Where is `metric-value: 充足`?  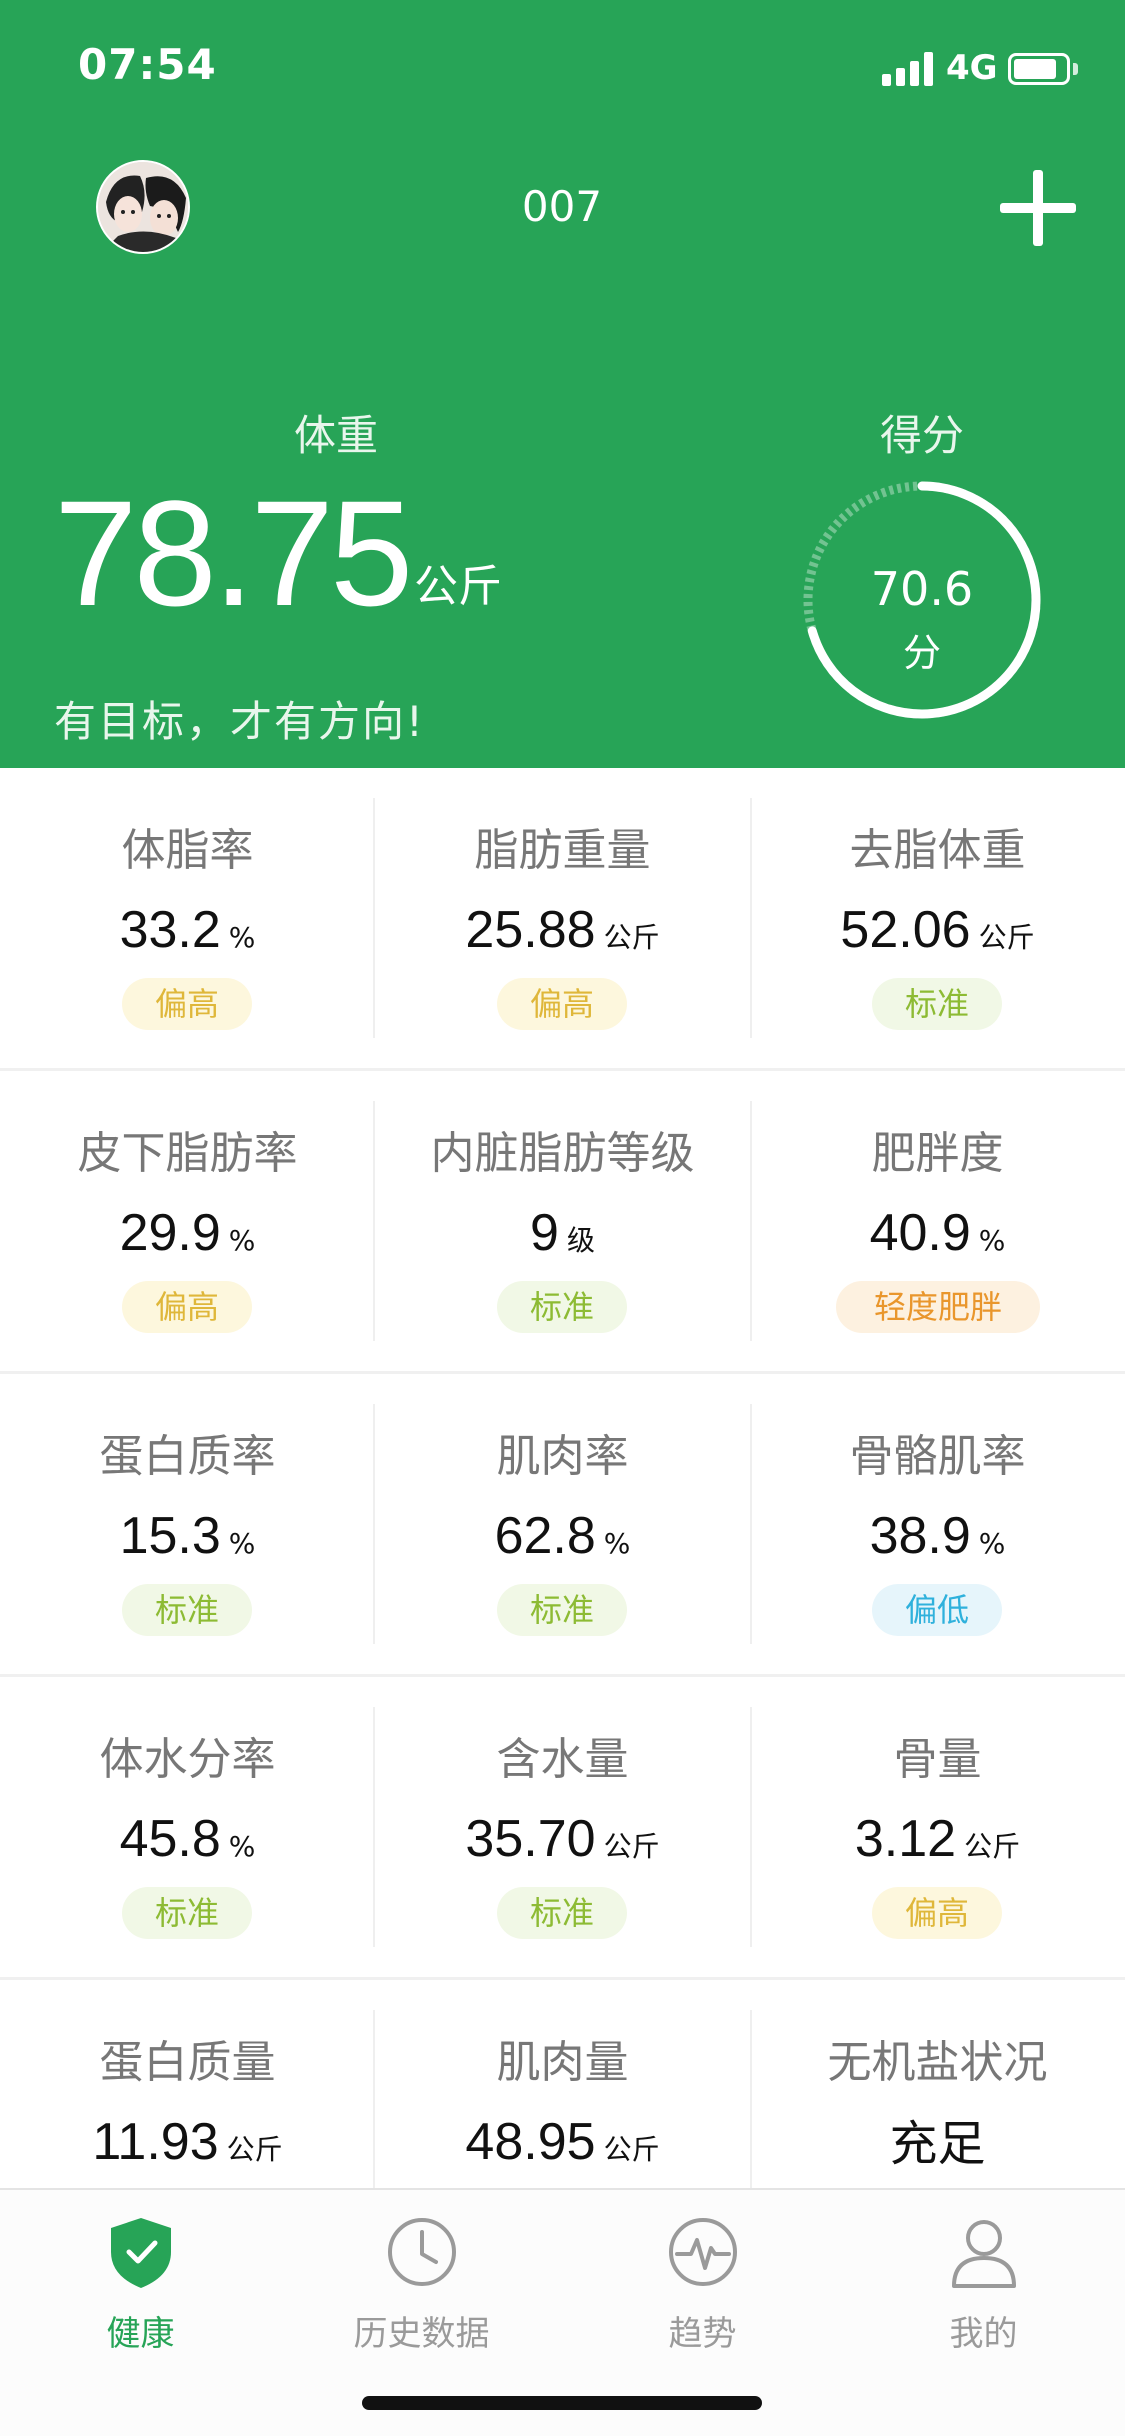
metric-value: 充足 is located at coordinates (937, 2144).